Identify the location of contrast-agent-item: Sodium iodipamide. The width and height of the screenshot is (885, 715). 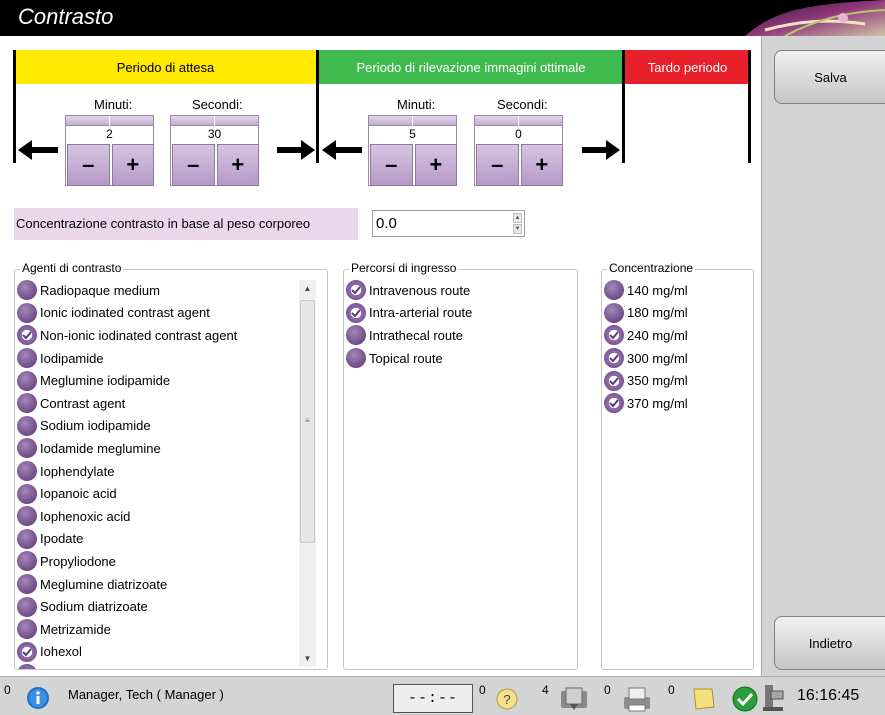
(157, 426).